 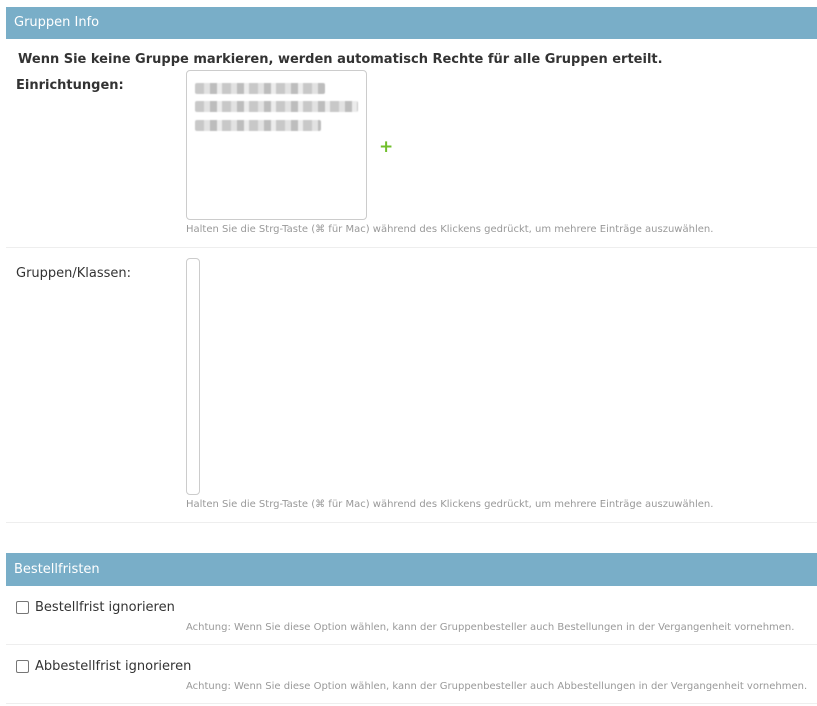 I want to click on add-einrichtung-plus-icon: +, so click(x=386, y=147).